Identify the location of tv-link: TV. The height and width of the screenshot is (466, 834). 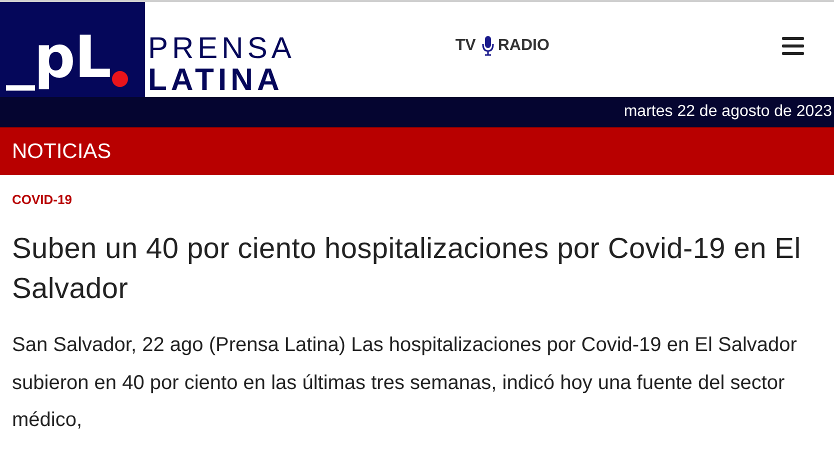
(465, 45).